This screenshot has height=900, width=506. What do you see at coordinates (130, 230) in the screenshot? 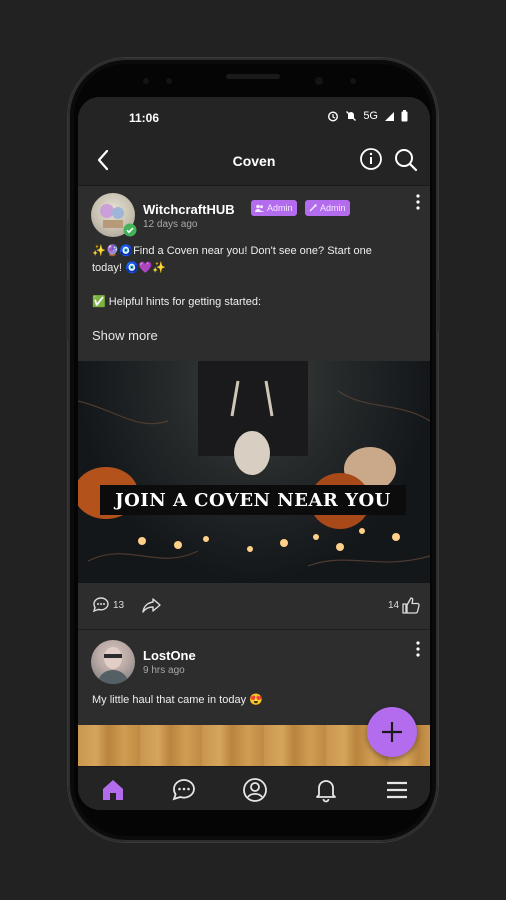
I see `verified-check-icon` at bounding box center [130, 230].